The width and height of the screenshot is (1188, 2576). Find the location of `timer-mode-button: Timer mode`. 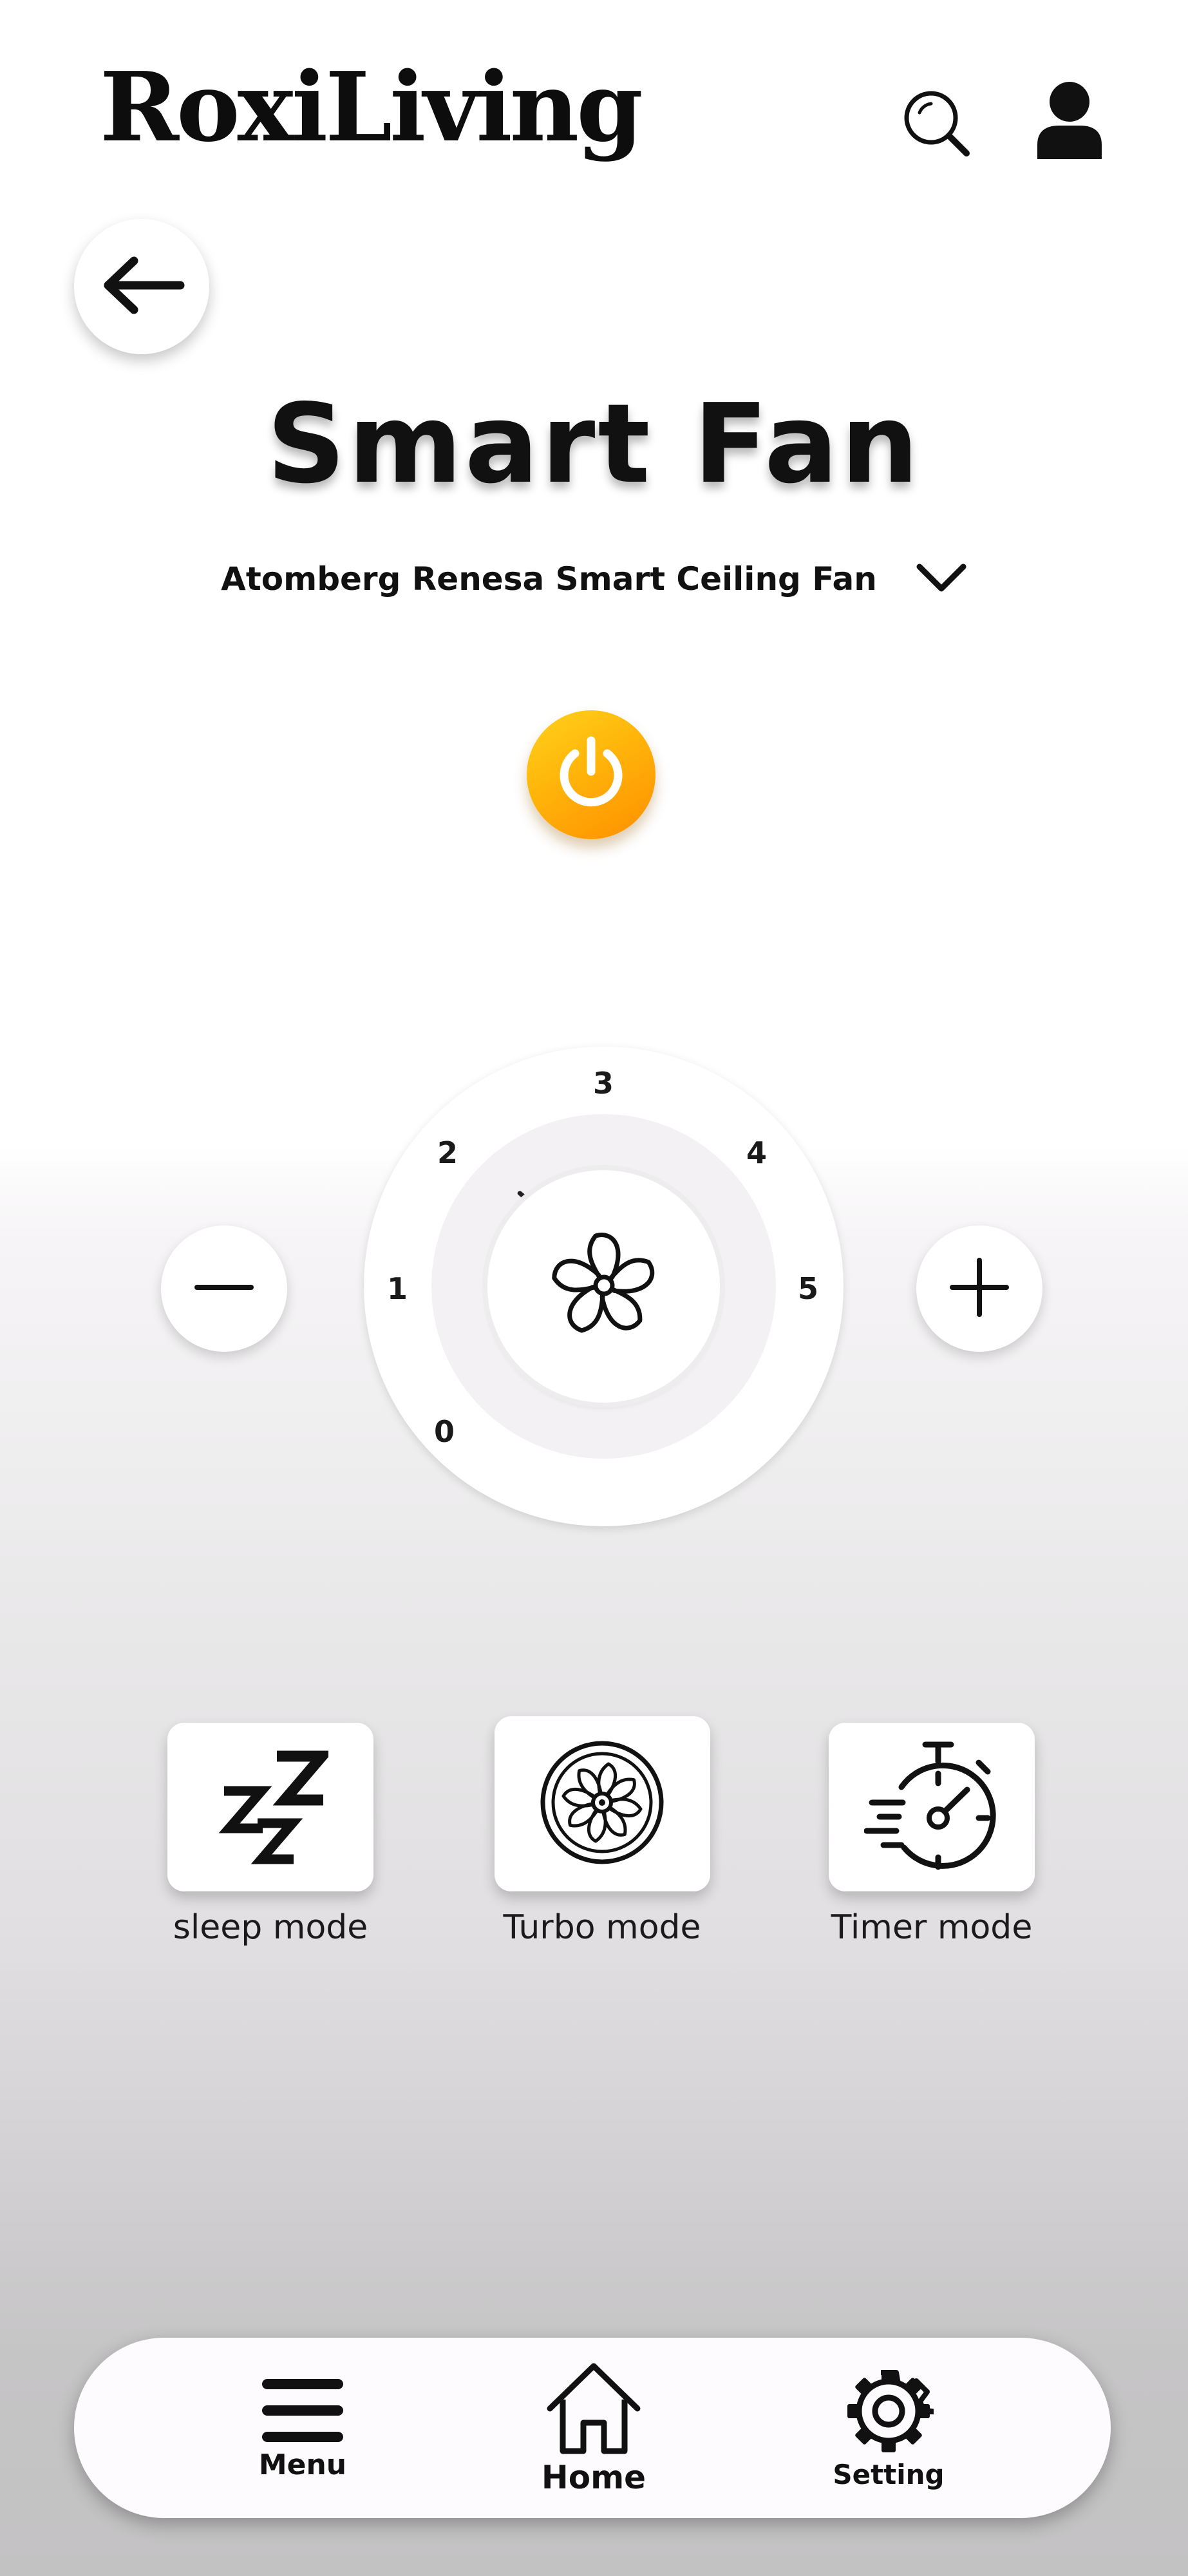

timer-mode-button: Timer mode is located at coordinates (931, 1835).